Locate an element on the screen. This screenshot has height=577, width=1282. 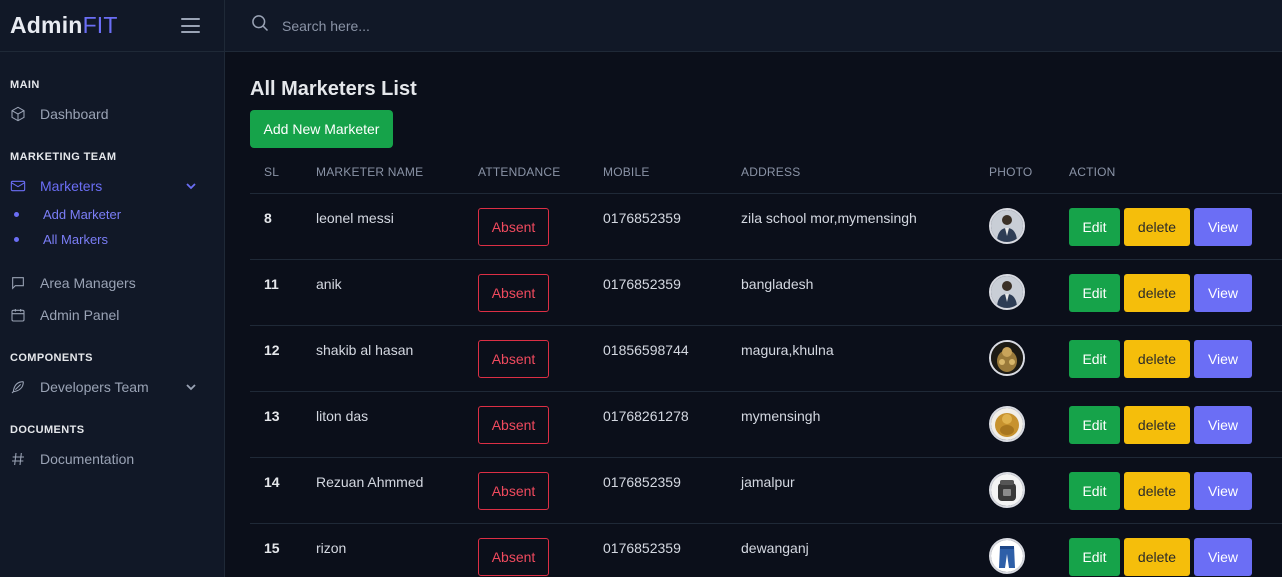
calendar-icon is located at coordinates (18, 315).